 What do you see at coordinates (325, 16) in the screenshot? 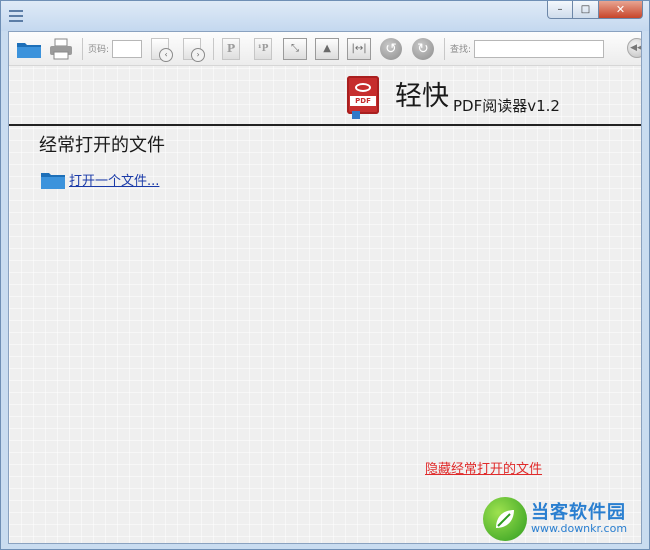
I see `title-bar: – □ ✕` at bounding box center [325, 16].